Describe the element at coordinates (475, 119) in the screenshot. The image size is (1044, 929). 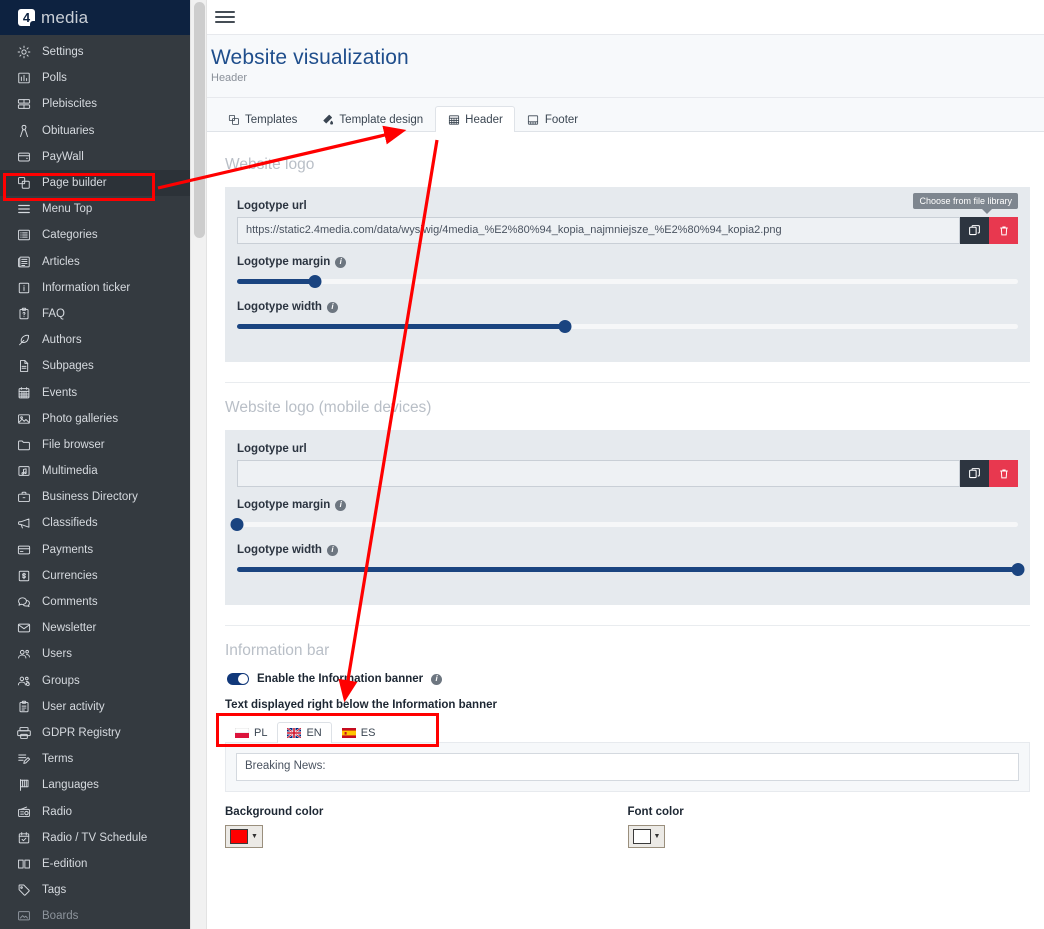
I see `tab-header: Header` at that location.